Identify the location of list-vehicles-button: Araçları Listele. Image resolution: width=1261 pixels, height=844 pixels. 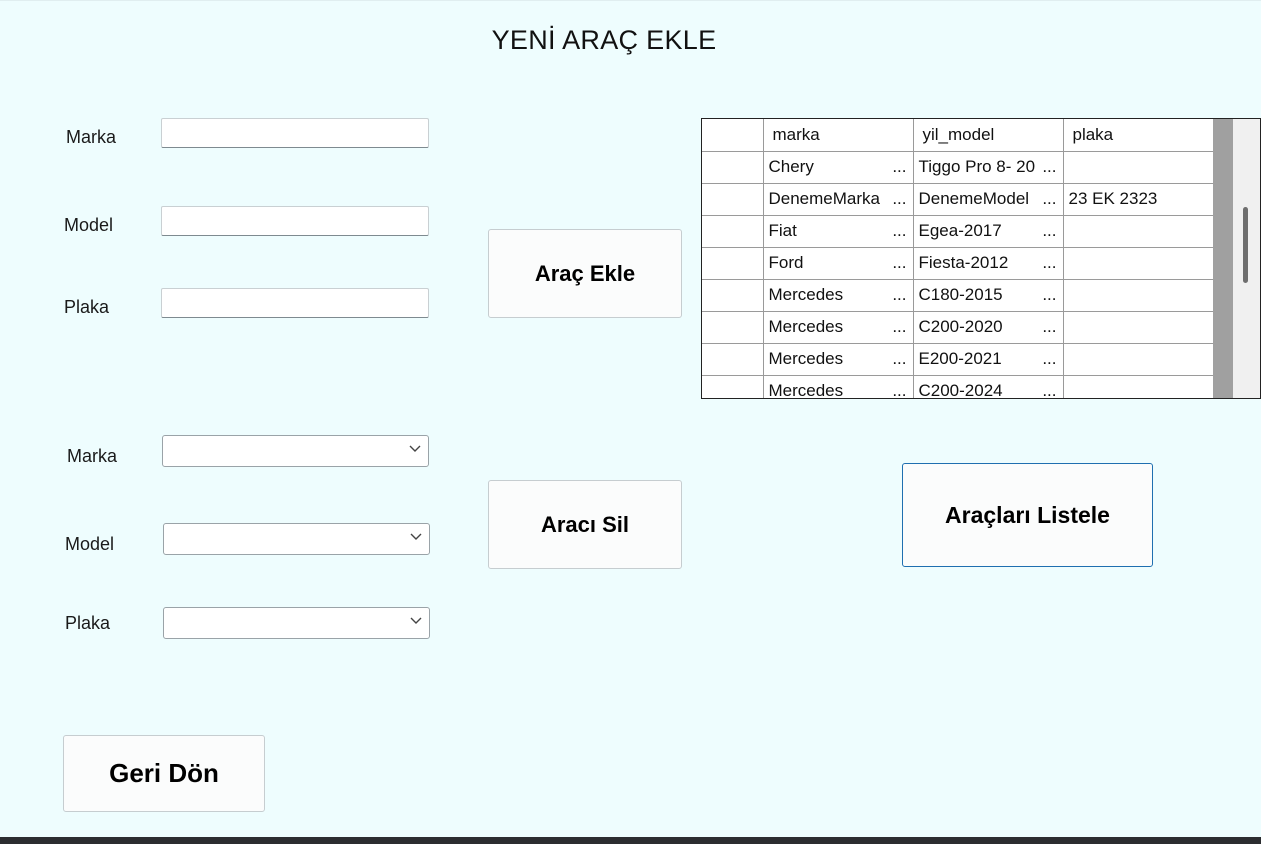
(1027, 515).